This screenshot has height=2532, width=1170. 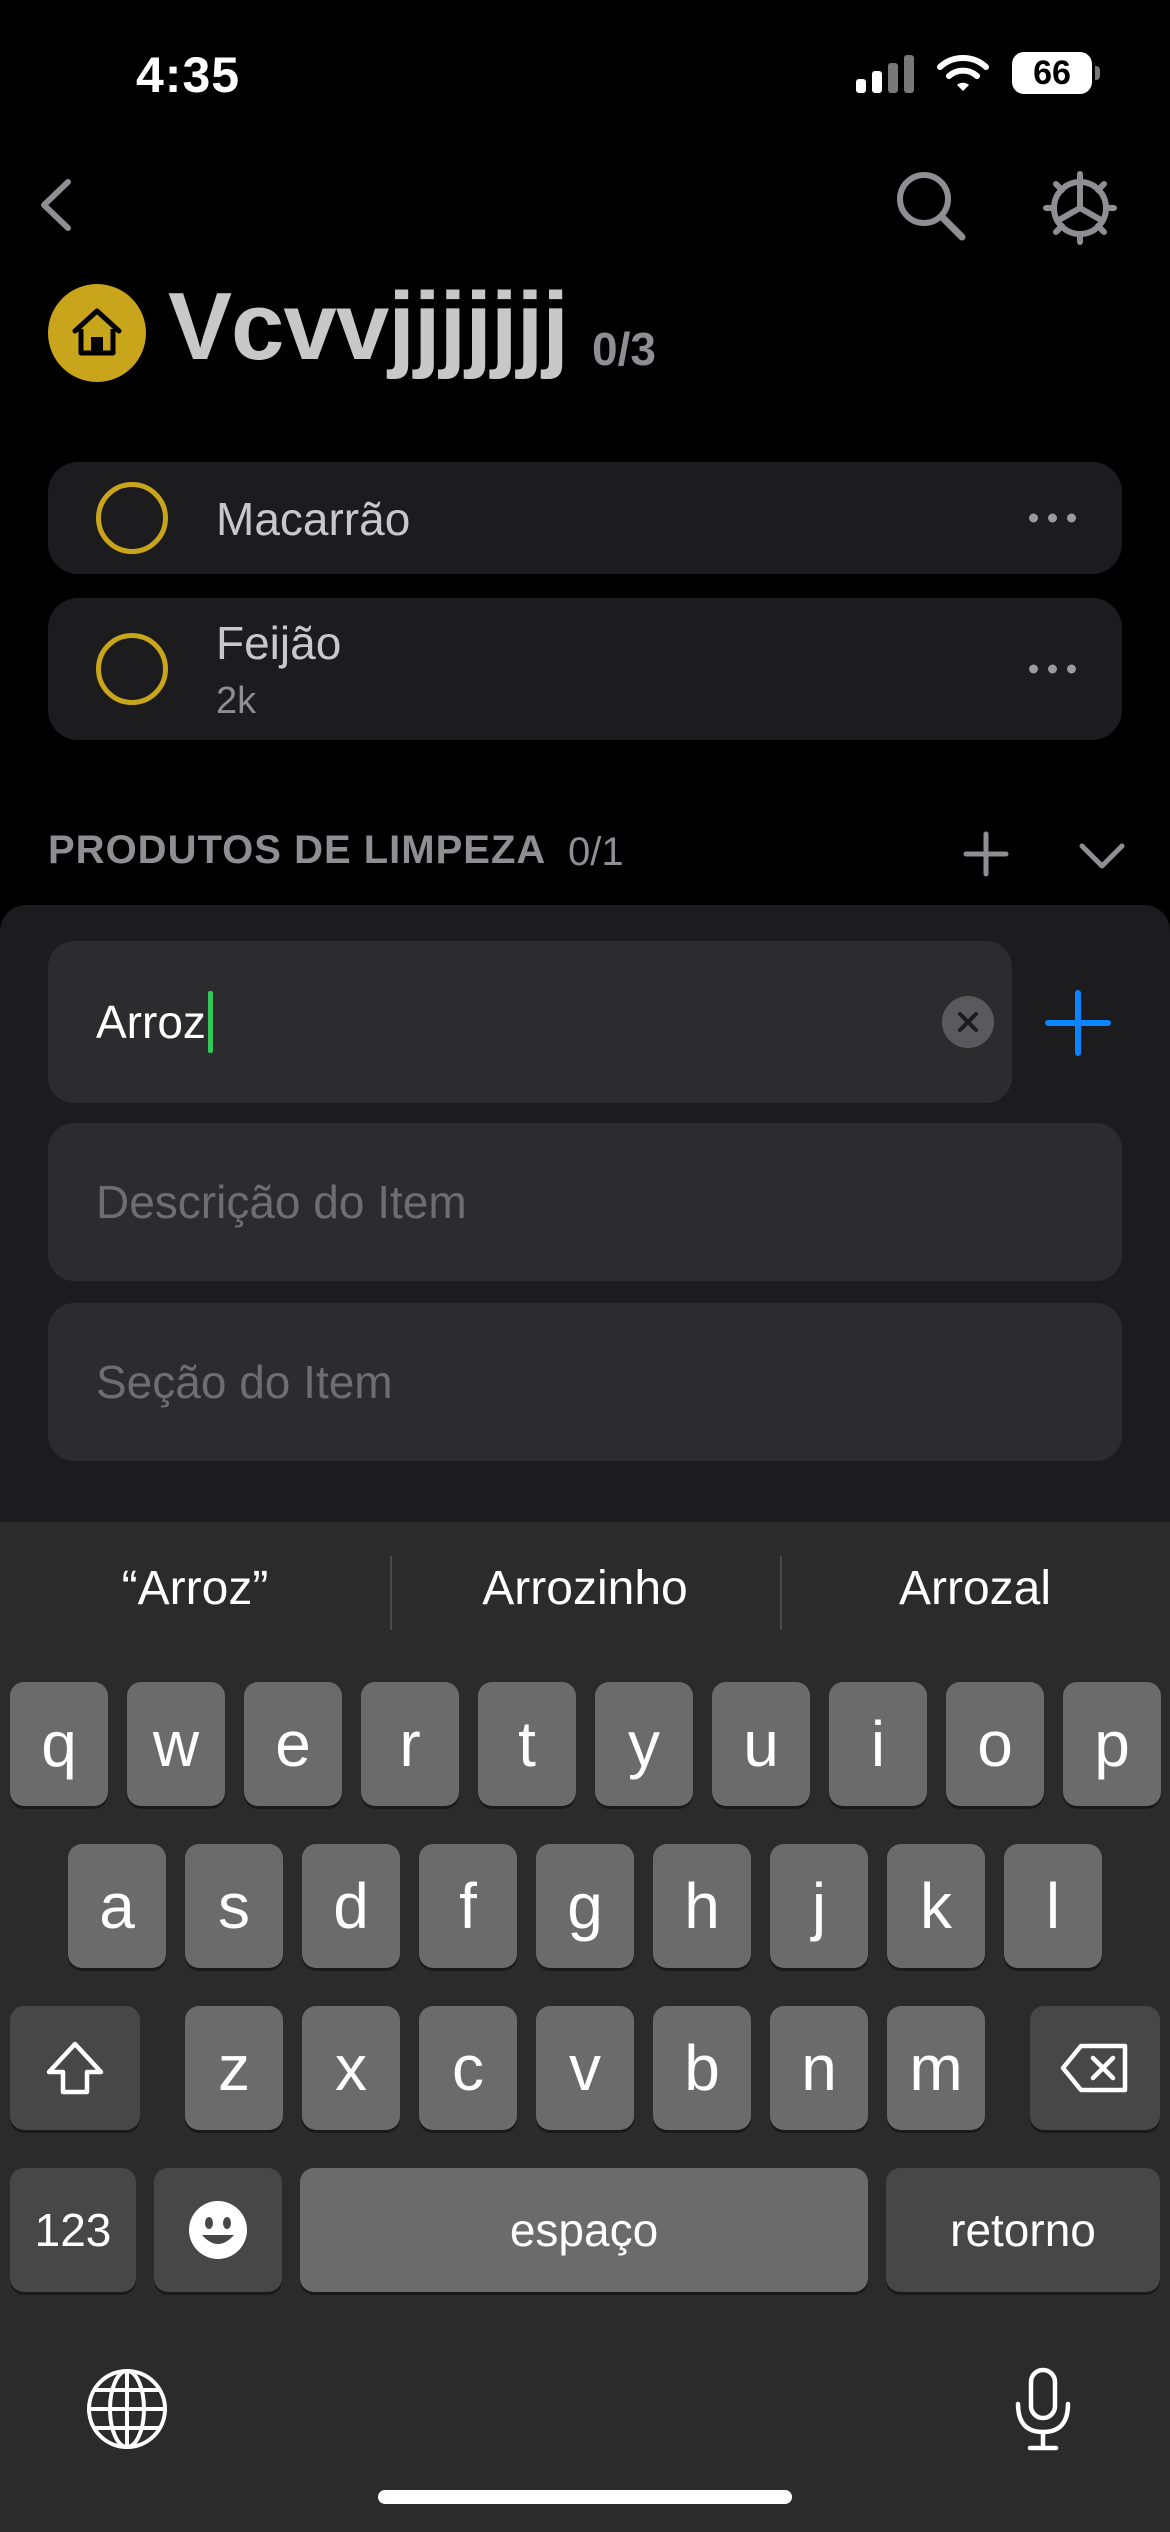 I want to click on item-description-placeholder: Descrição do Item, so click(x=281, y=1202).